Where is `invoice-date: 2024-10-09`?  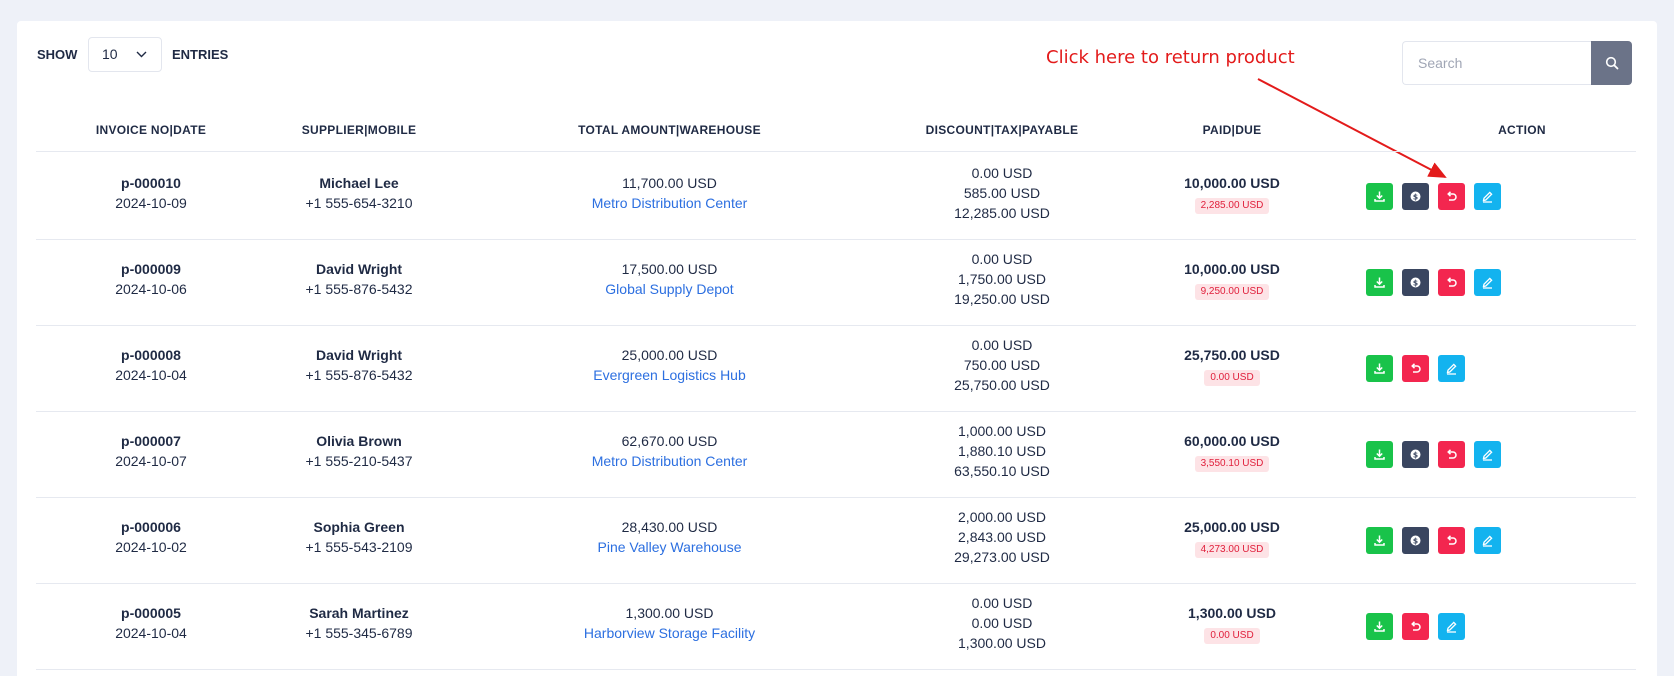 invoice-date: 2024-10-09 is located at coordinates (151, 203).